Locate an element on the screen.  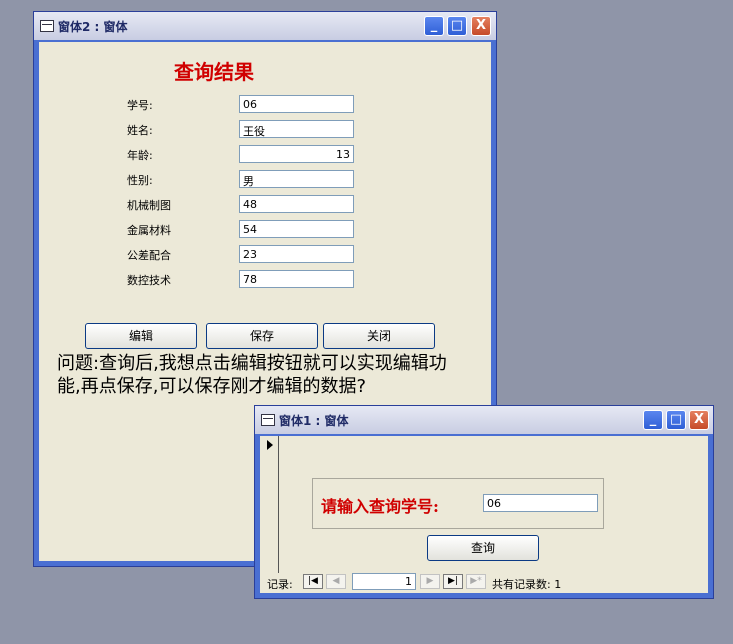
field-label-name: 姓名: is located at coordinates (140, 130).